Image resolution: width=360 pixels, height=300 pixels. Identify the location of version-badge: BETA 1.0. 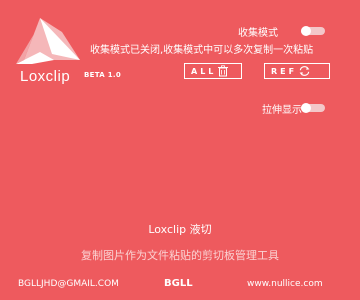
(103, 75).